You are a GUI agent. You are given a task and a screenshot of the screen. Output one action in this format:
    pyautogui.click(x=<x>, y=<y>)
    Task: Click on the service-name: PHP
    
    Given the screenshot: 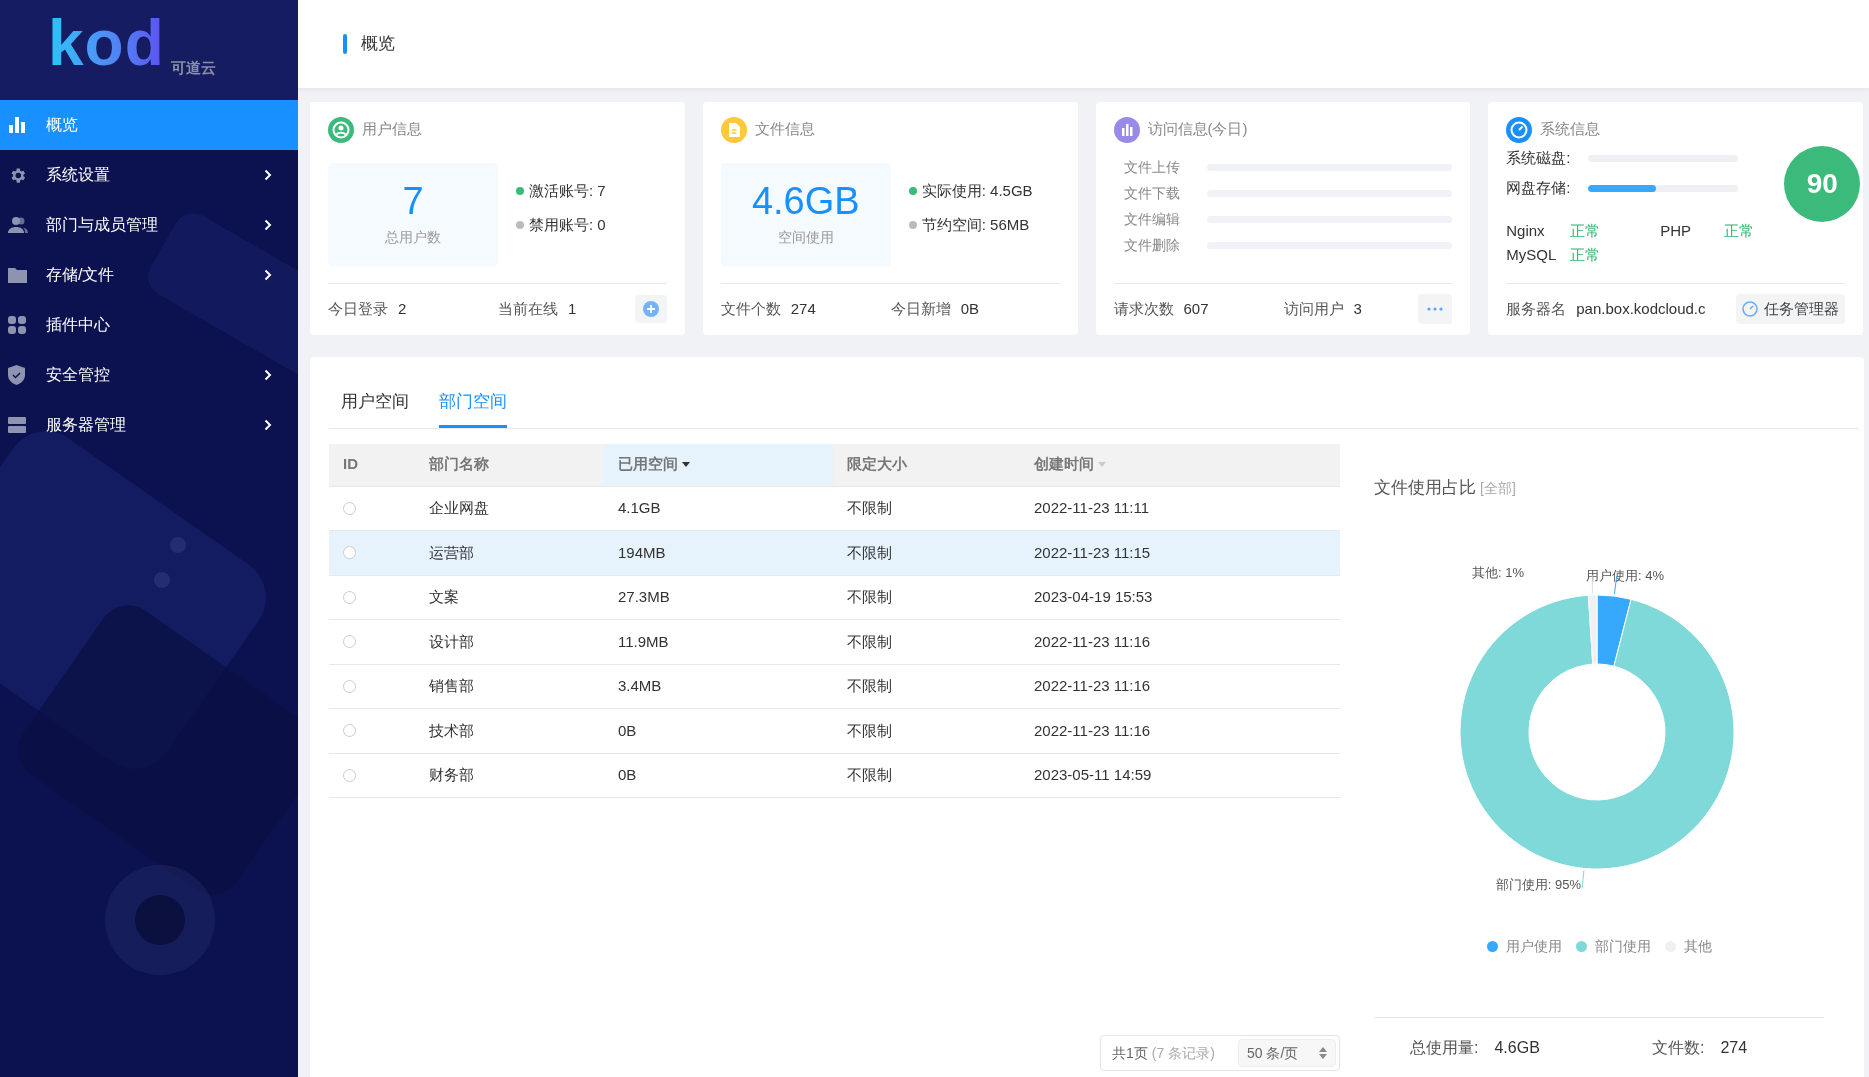 What is the action you would take?
    pyautogui.click(x=1676, y=230)
    